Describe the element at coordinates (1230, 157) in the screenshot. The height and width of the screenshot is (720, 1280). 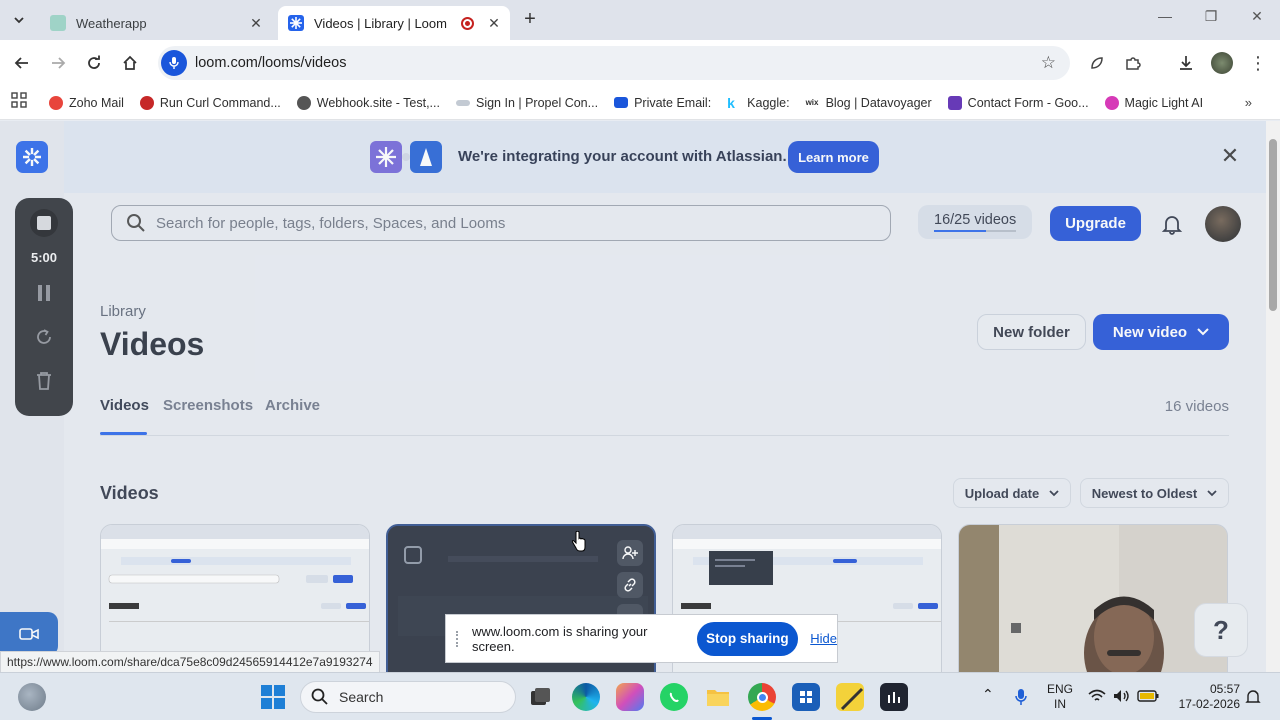
I see `close-banner-icon: ✕` at that location.